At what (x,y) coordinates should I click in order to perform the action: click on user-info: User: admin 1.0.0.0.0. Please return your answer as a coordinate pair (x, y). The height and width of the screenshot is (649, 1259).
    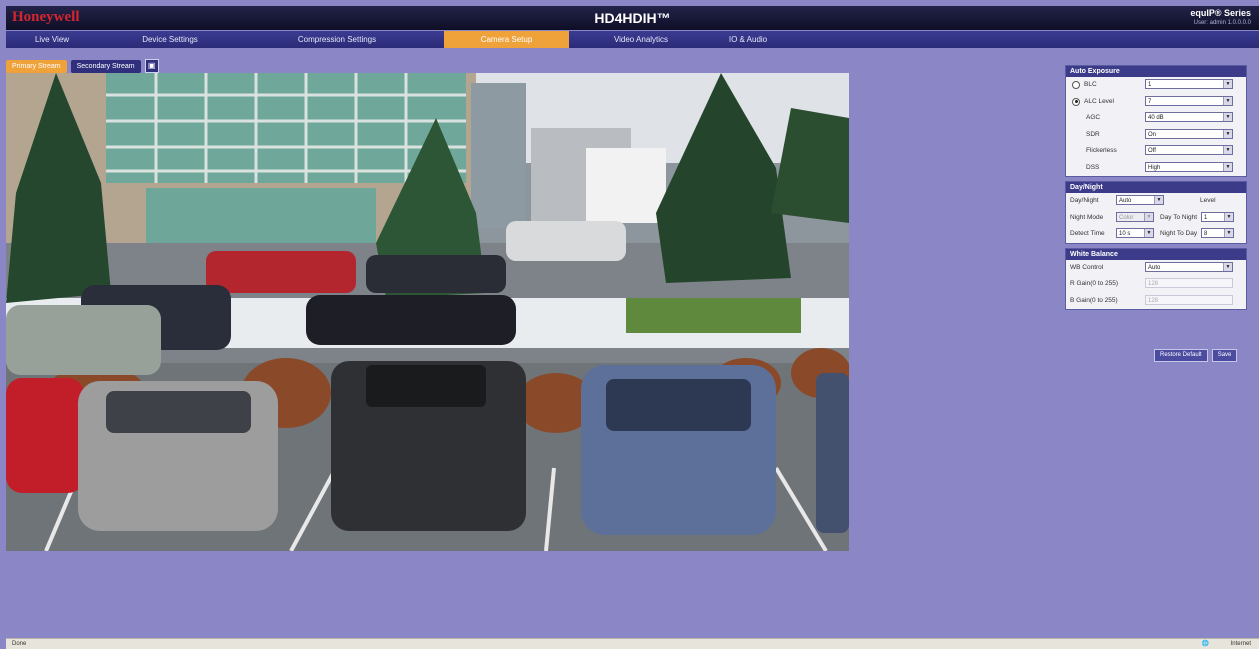
    Looking at the image, I should click on (1222, 23).